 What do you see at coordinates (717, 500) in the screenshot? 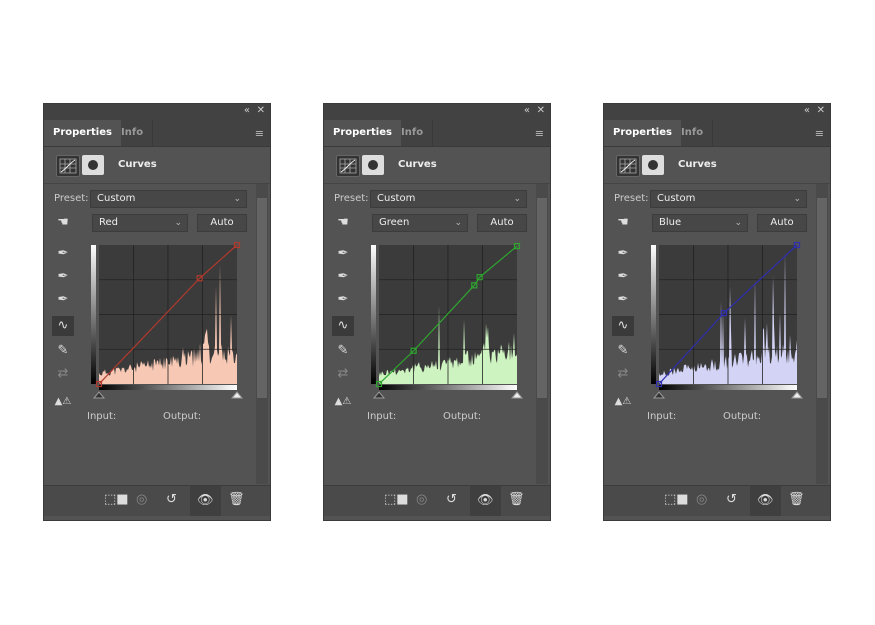
I see `panel-footer: ⬚■ ◎ ↺ 👁 🗑` at bounding box center [717, 500].